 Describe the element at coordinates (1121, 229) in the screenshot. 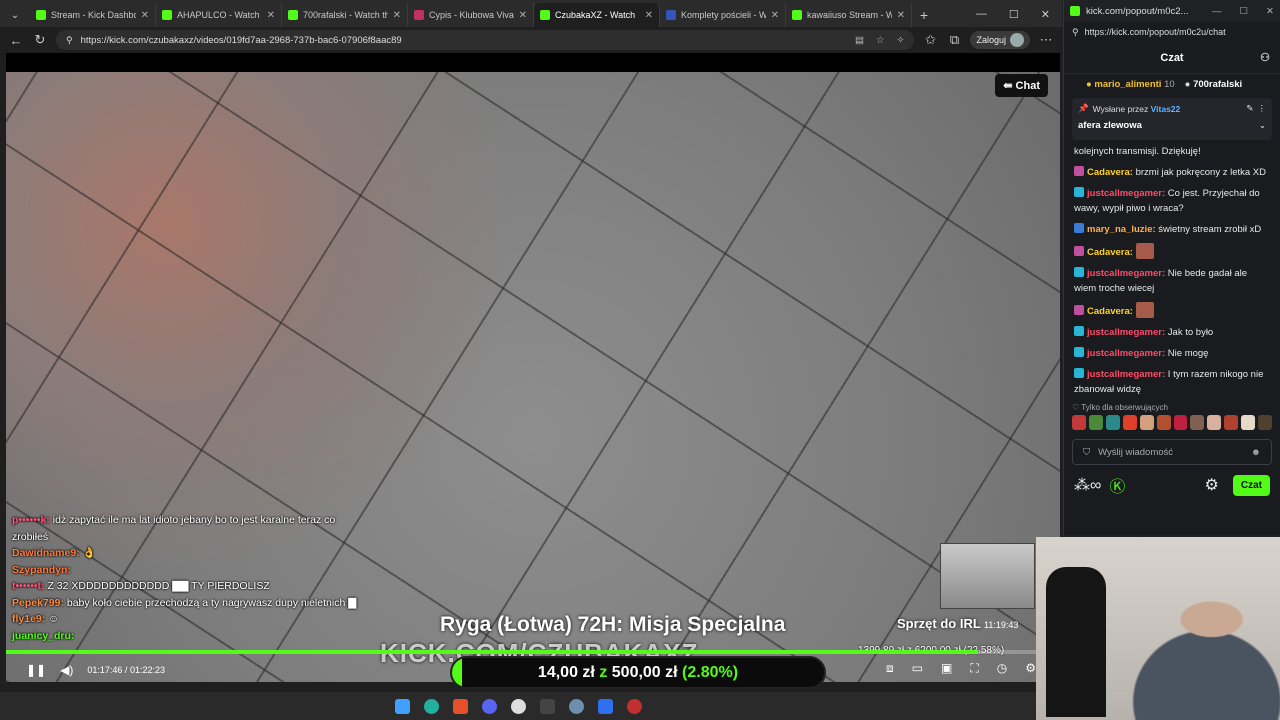

I see `chat-username: mary_na_luzie:` at that location.